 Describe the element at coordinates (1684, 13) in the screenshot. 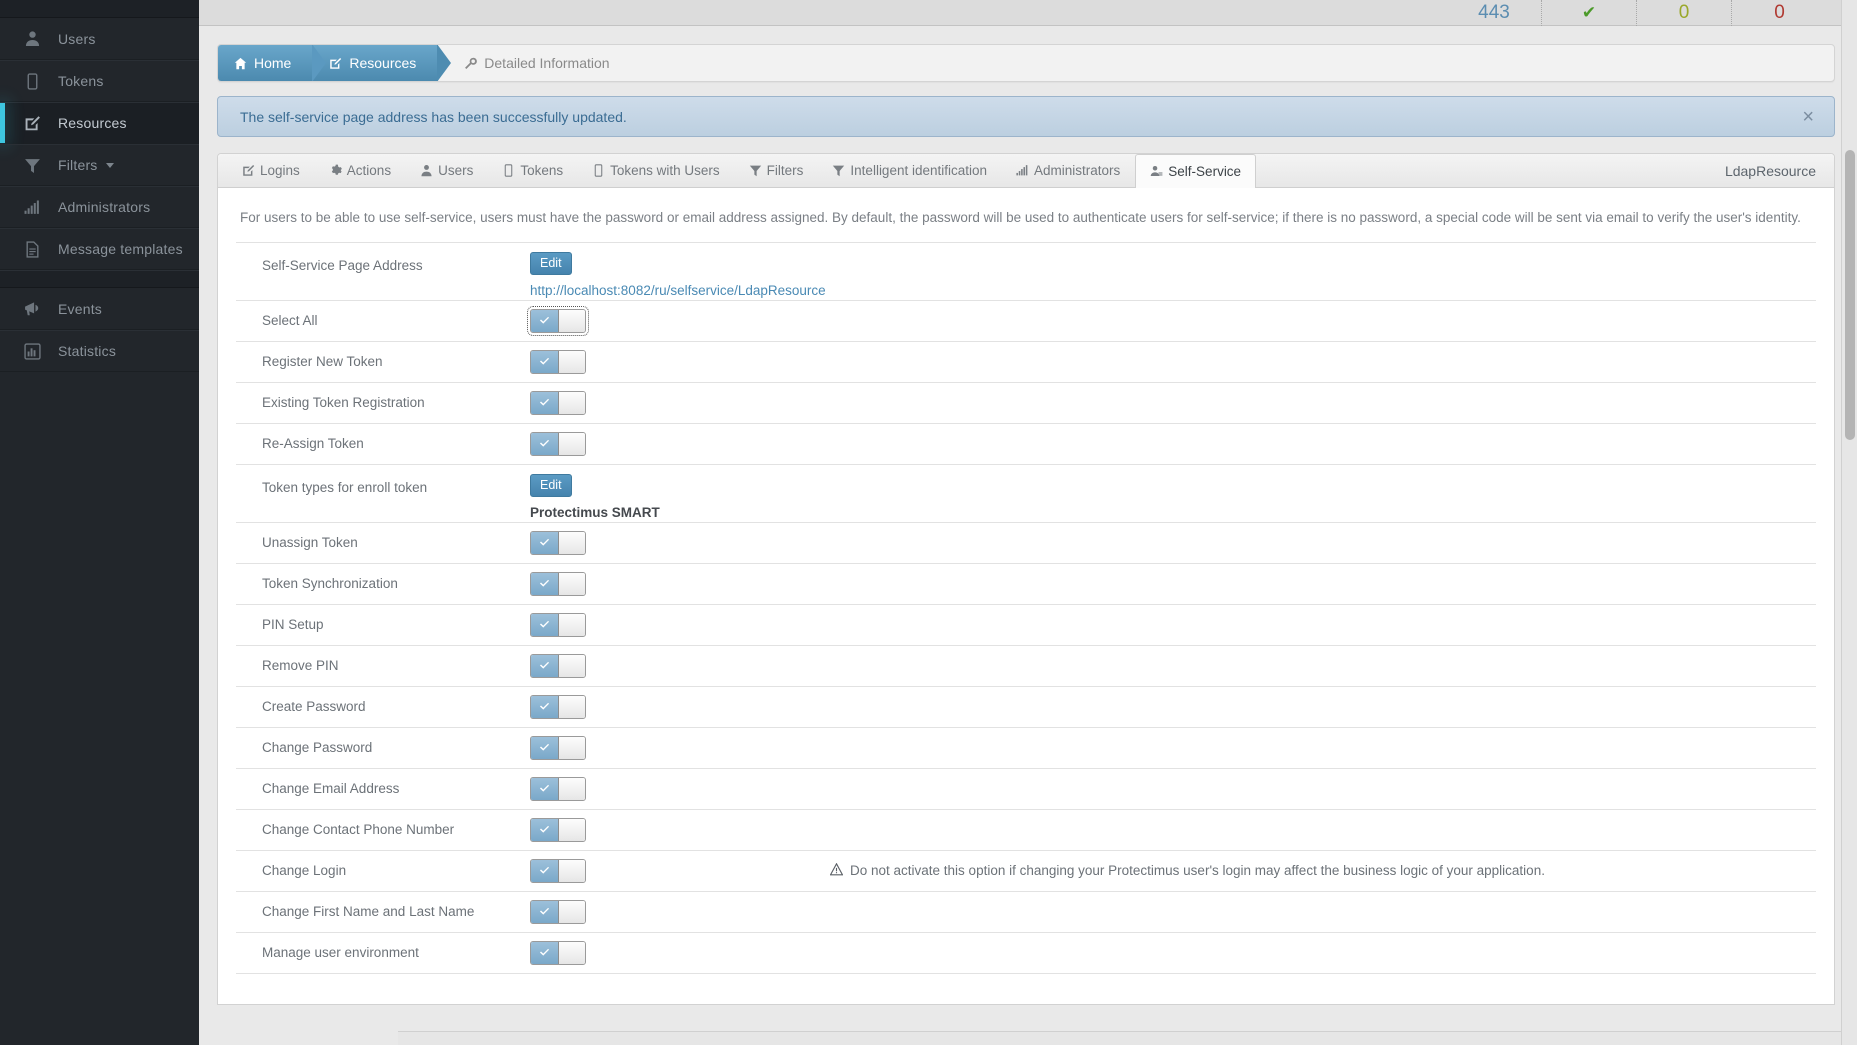

I see `count-warning: 0` at that location.